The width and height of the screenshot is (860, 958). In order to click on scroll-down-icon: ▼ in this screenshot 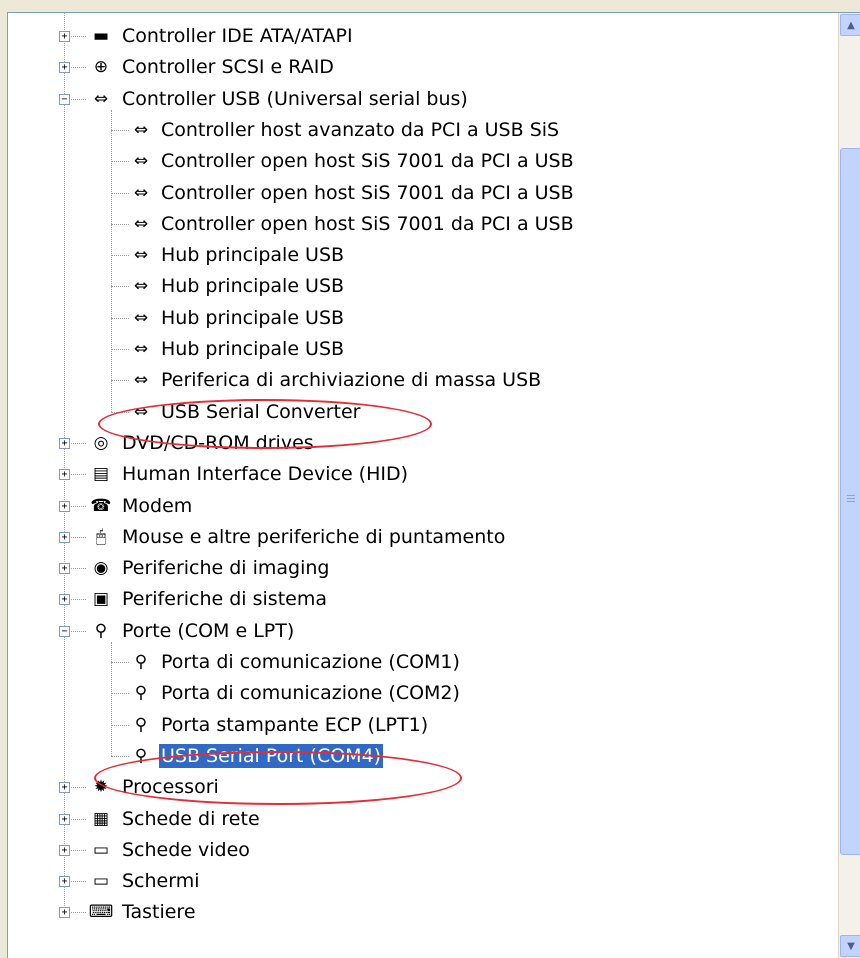, I will do `click(851, 946)`.